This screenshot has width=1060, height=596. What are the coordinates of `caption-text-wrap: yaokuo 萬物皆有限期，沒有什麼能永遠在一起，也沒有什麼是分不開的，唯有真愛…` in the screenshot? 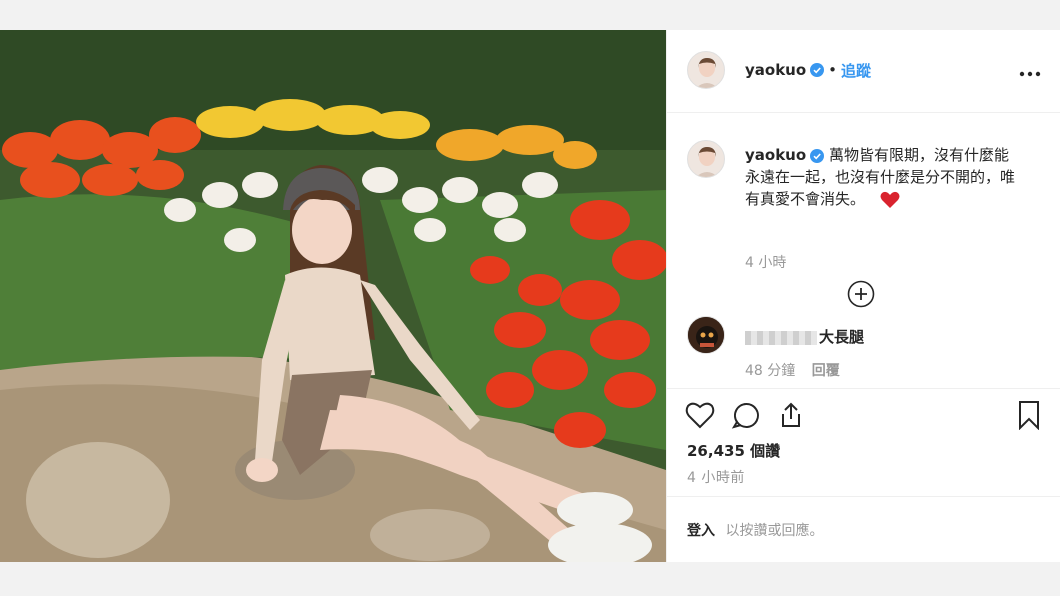 It's located at (880, 177).